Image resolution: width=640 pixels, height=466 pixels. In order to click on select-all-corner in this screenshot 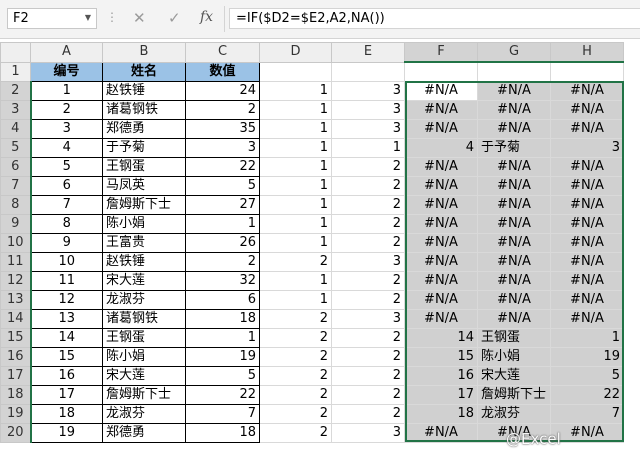, I will do `click(15, 52)`.